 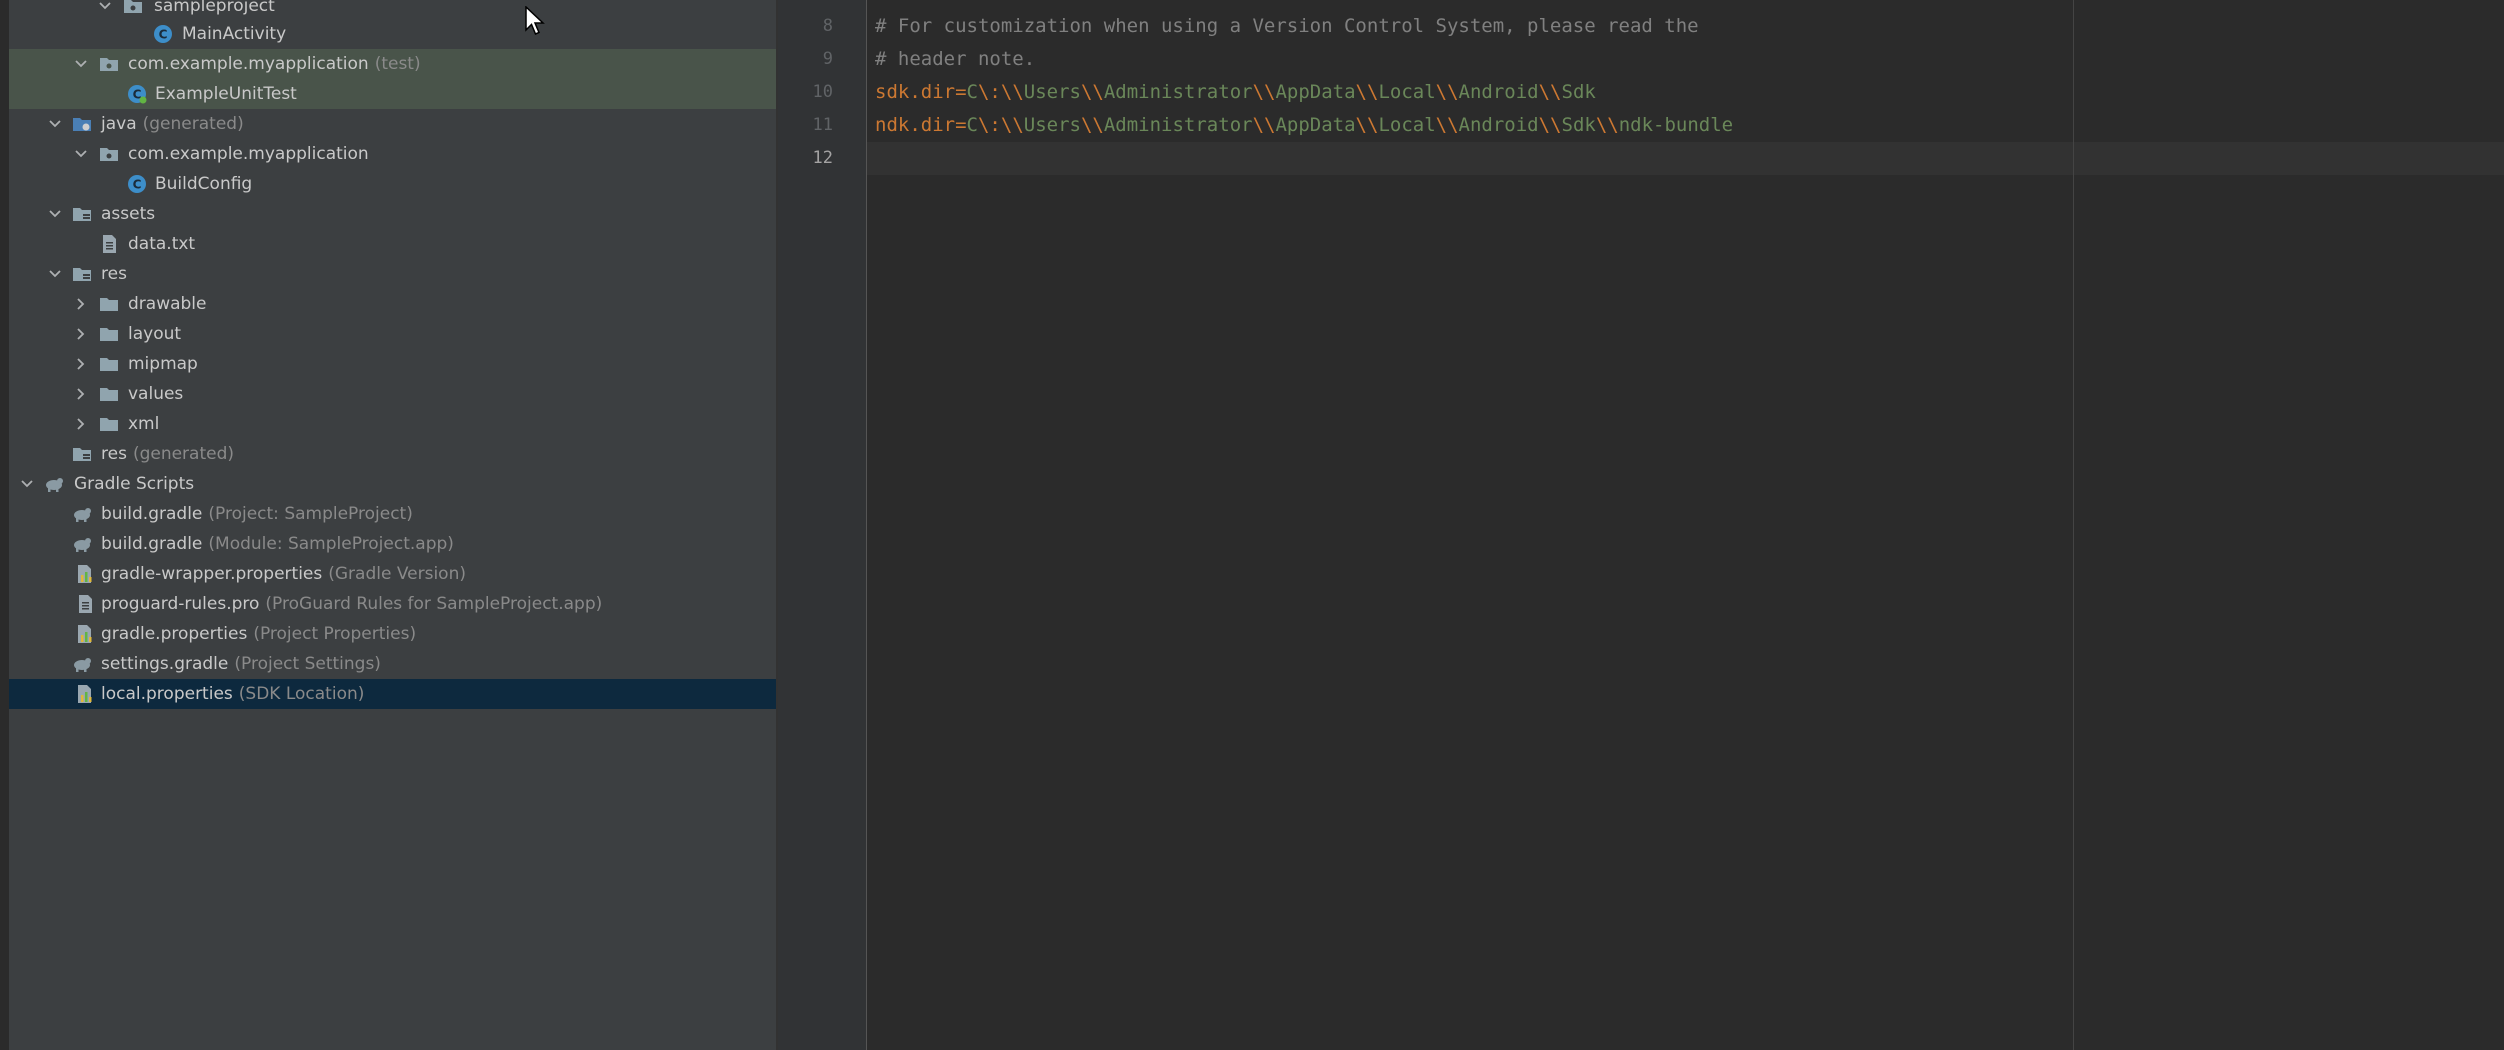 I want to click on escape-sequence: \:, so click(x=989, y=92).